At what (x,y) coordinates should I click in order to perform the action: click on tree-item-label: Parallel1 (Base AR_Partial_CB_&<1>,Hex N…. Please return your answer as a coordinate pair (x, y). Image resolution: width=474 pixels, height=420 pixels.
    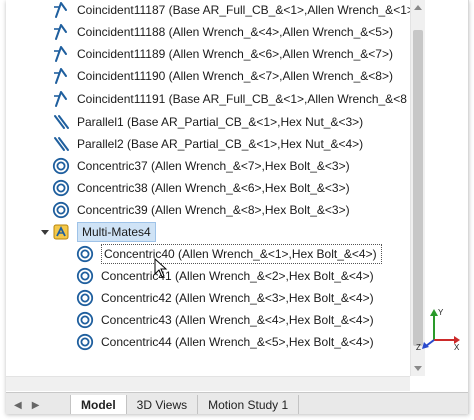
    Looking at the image, I should click on (220, 122).